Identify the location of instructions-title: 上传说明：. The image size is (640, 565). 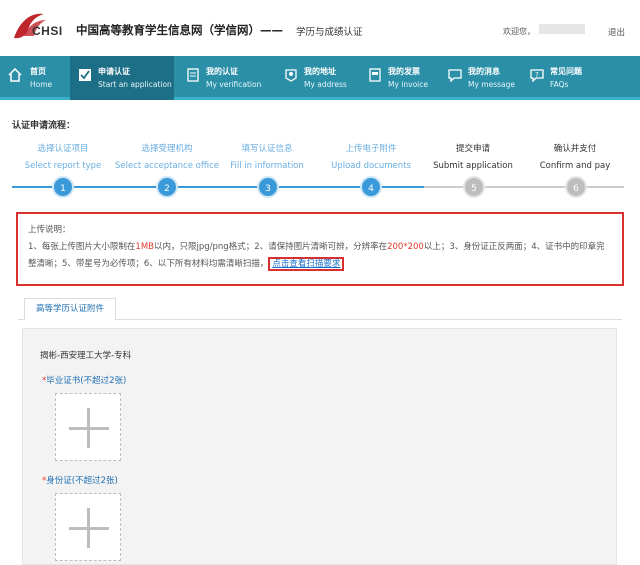
(49, 230).